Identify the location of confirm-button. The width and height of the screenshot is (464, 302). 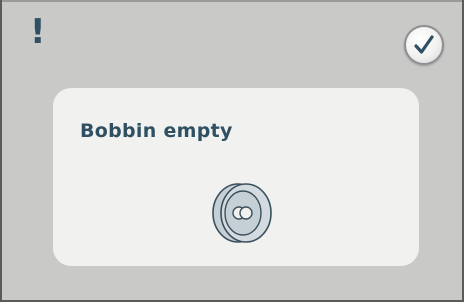
(424, 45).